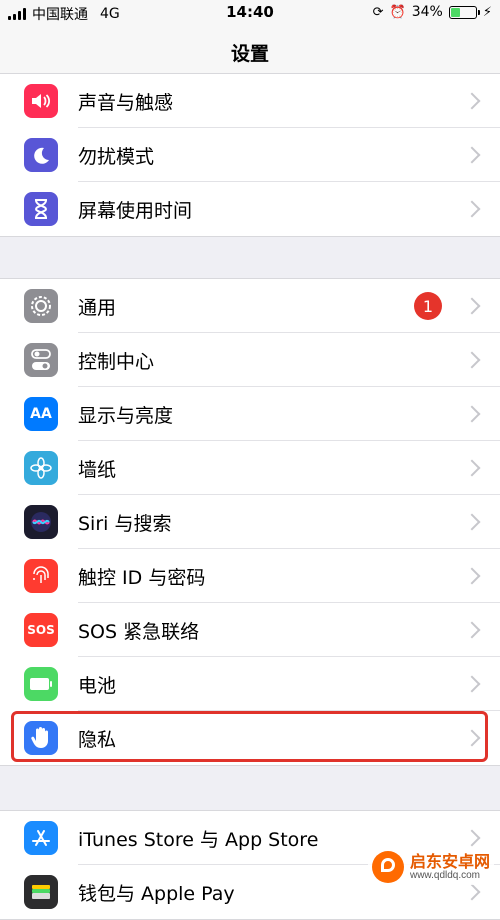 This screenshot has width=500, height=920. Describe the element at coordinates (445, 876) in the screenshot. I see `watermark-url: www.qdldq.com` at that location.